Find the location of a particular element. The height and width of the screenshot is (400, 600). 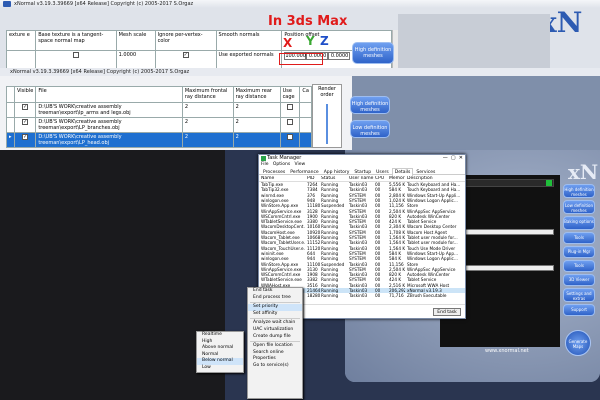

menu-separator is located at coordinates (275, 342).